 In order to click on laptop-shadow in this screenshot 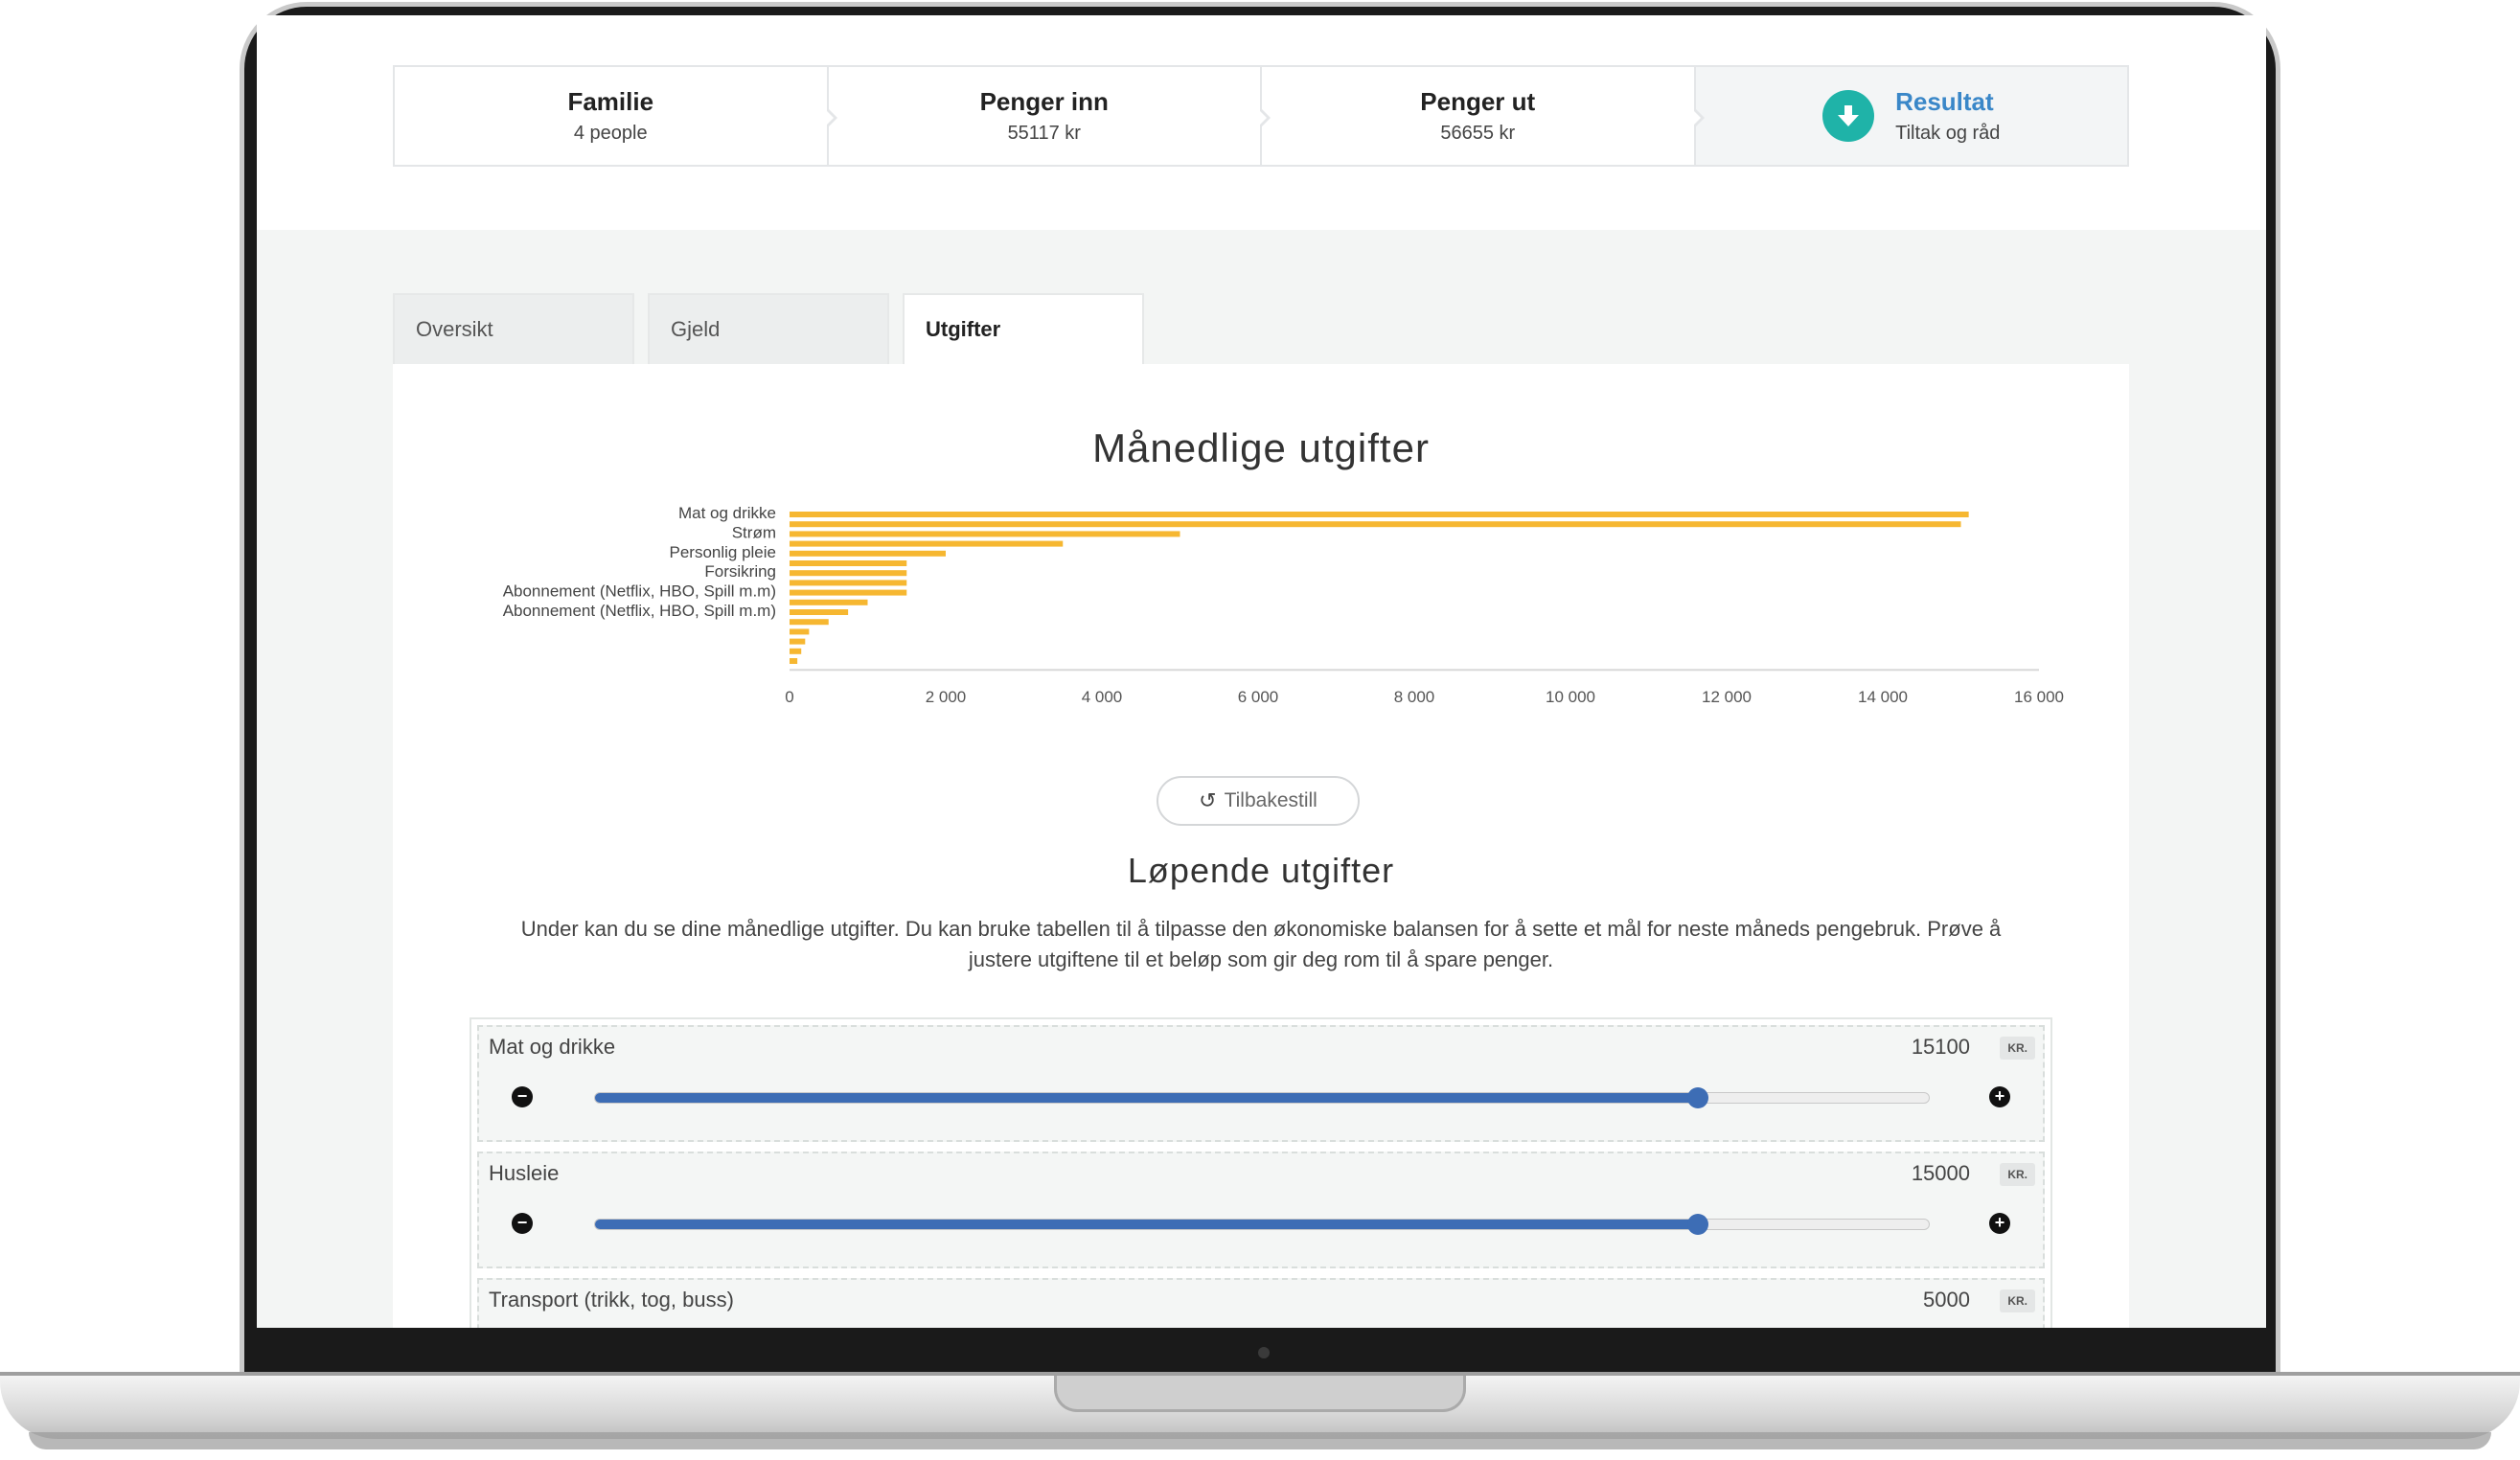, I will do `click(1260, 1441)`.